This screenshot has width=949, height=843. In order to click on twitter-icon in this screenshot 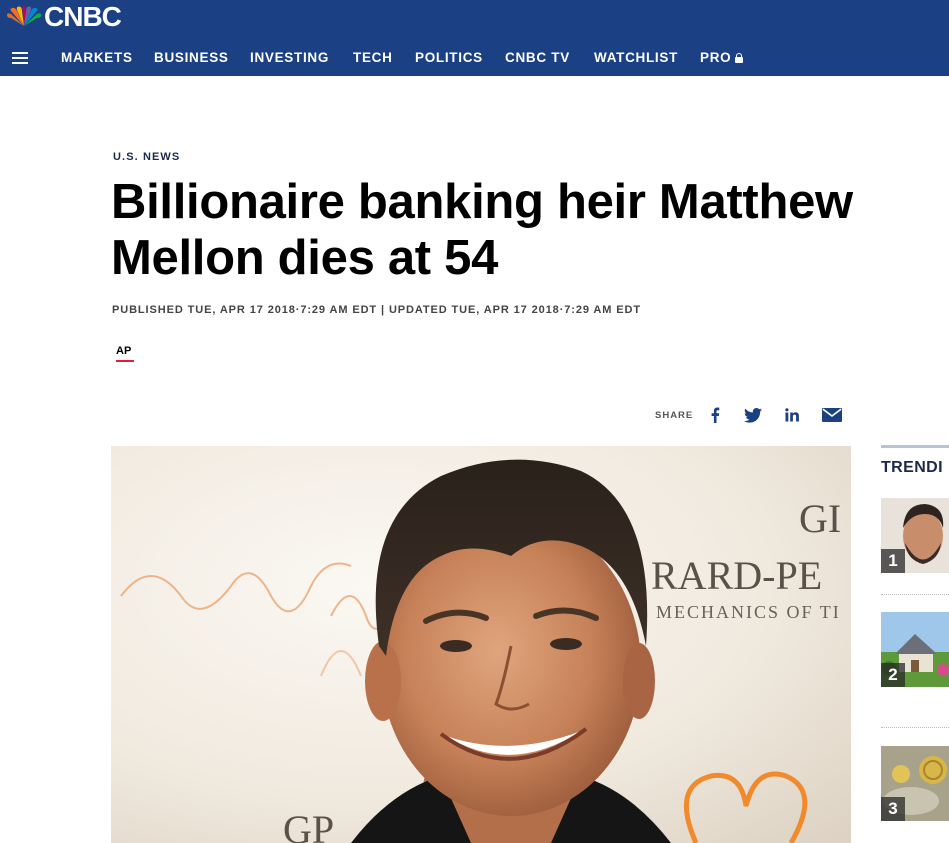, I will do `click(753, 415)`.